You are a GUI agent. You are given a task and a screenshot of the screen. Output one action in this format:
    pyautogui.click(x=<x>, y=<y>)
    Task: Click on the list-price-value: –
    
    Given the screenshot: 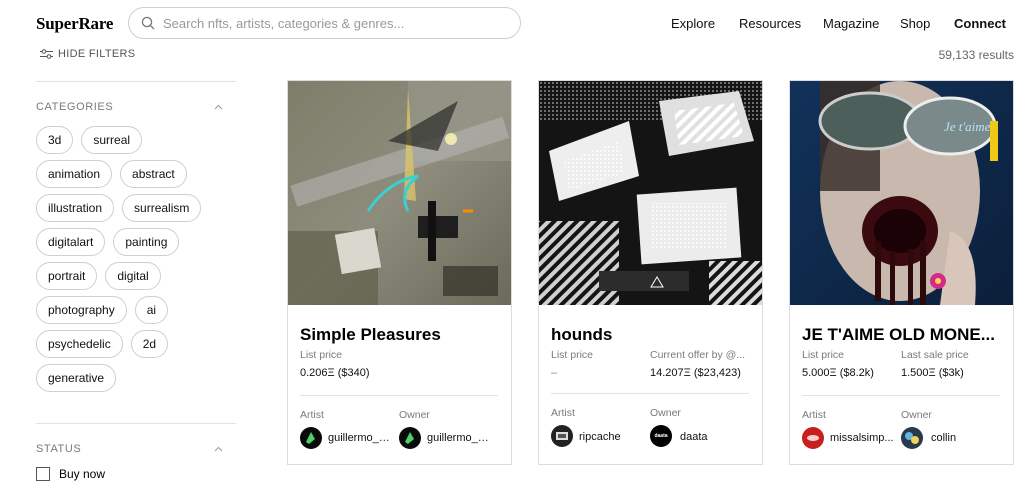 What is the action you would take?
    pyautogui.click(x=554, y=373)
    